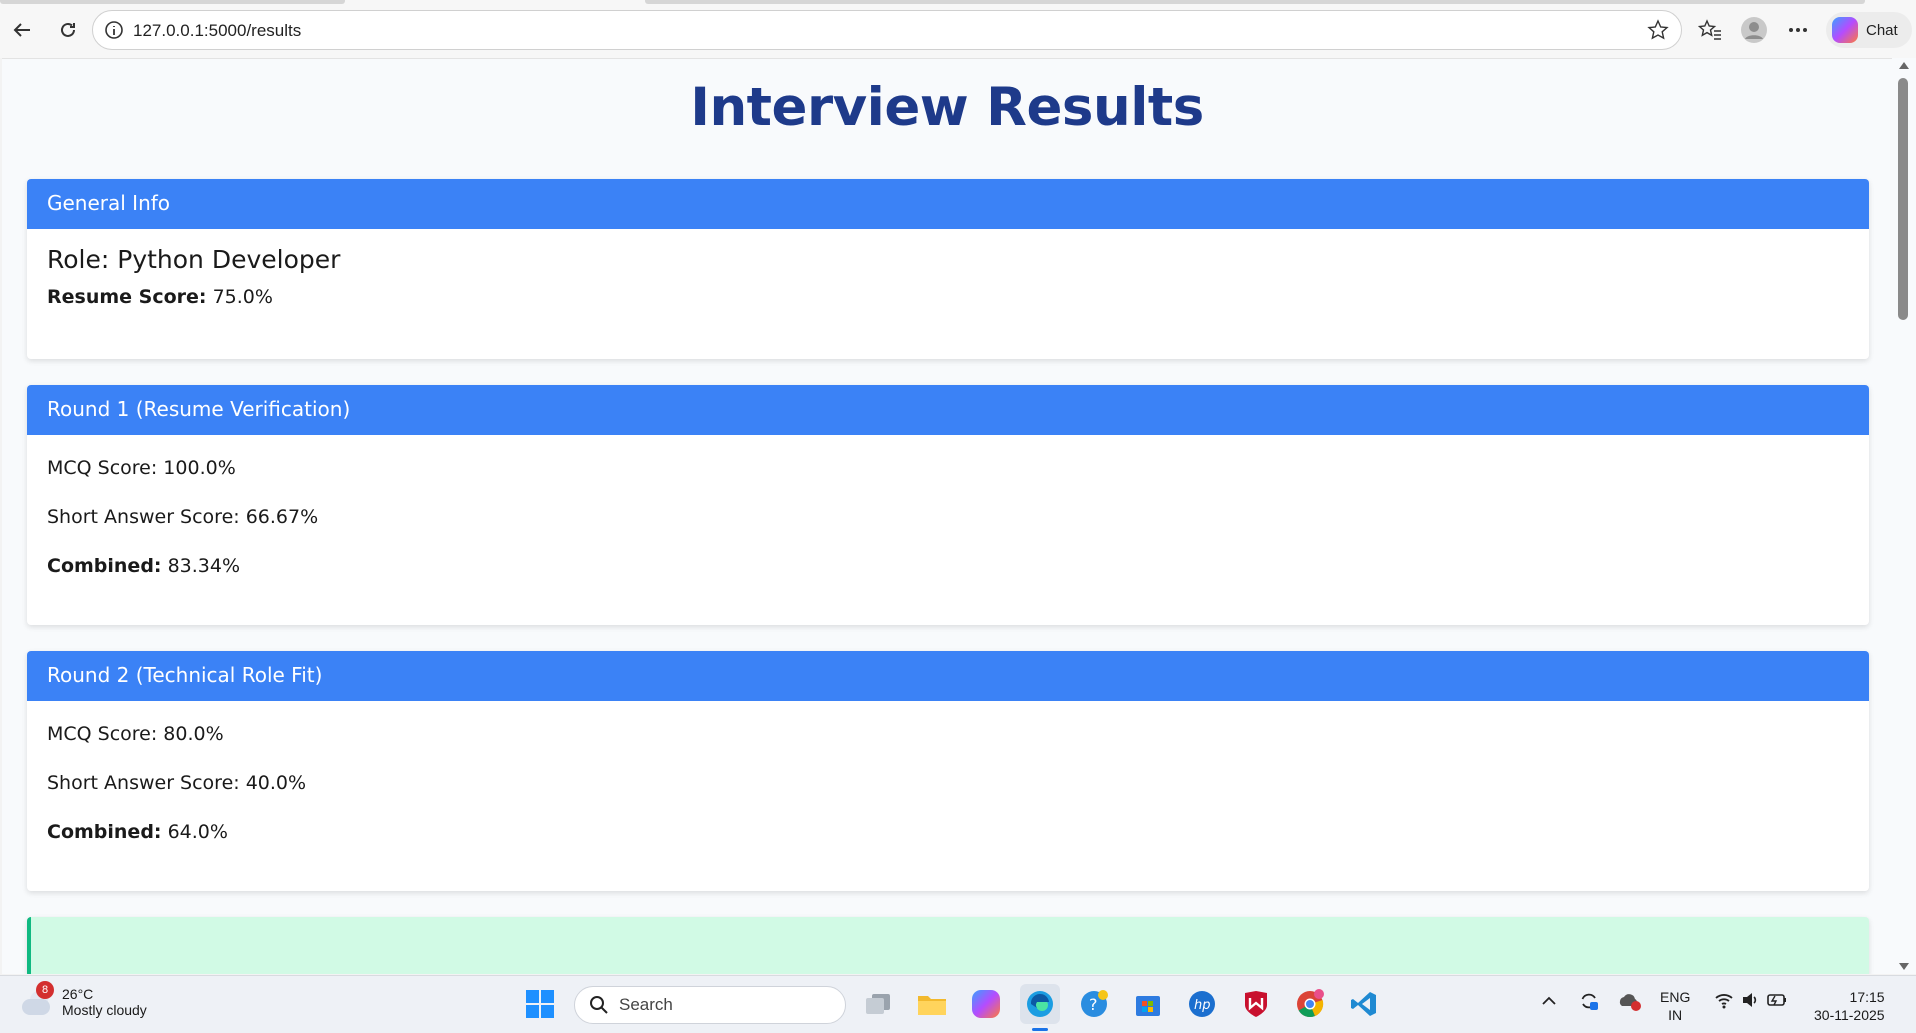 This screenshot has height=1033, width=1916. I want to click on quick-settings-button, so click(1751, 1000).